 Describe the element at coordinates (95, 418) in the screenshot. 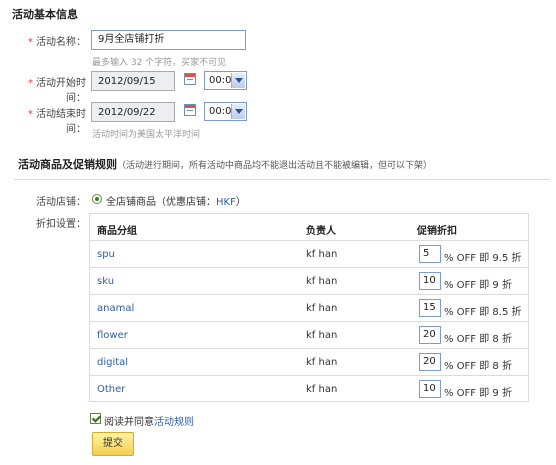

I see `agreement-checkbox` at that location.